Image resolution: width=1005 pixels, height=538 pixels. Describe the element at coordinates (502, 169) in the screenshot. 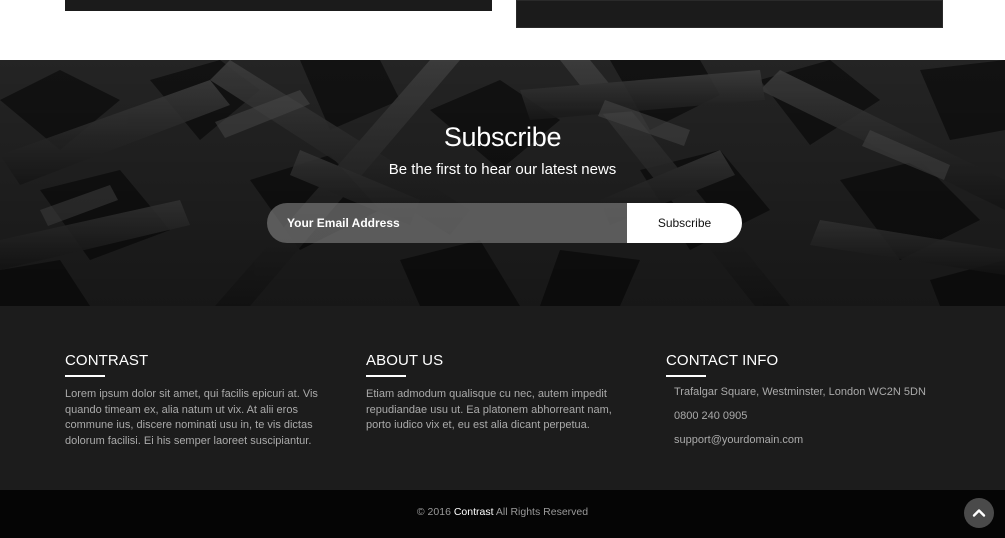

I see `subscribe-subtitle: Be the first to hear our latest news` at that location.